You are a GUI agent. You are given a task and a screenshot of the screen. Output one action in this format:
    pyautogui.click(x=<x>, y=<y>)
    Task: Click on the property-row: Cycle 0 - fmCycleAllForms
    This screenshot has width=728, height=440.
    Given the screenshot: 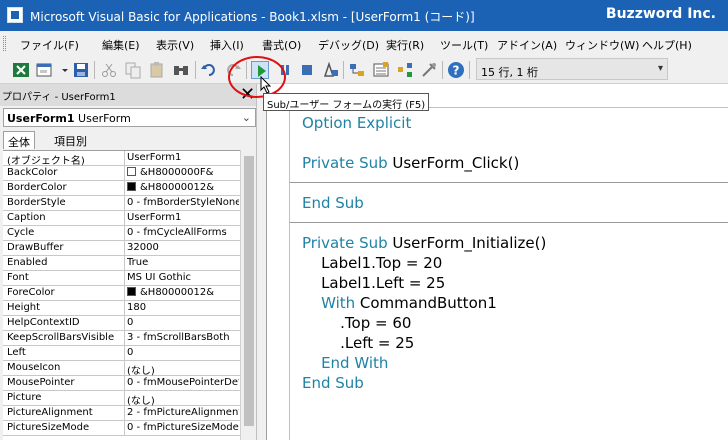 What is the action you would take?
    pyautogui.click(x=121, y=233)
    